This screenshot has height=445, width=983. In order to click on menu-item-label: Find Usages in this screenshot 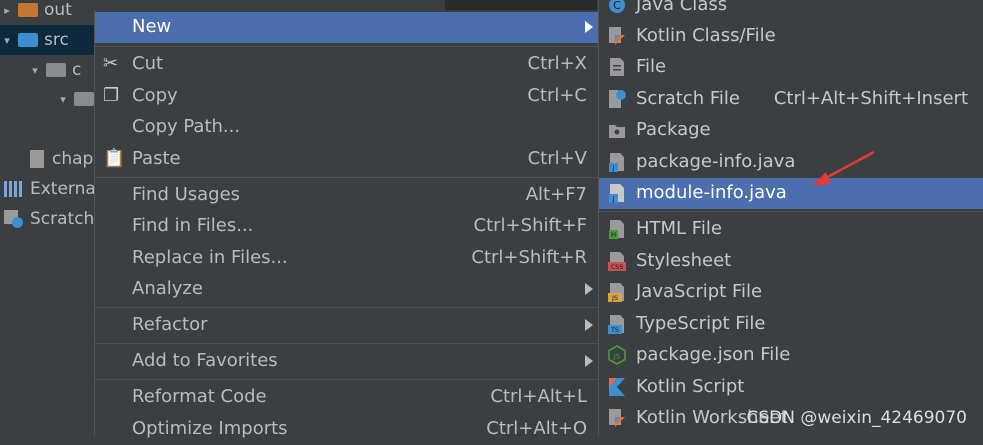, I will do `click(186, 194)`.